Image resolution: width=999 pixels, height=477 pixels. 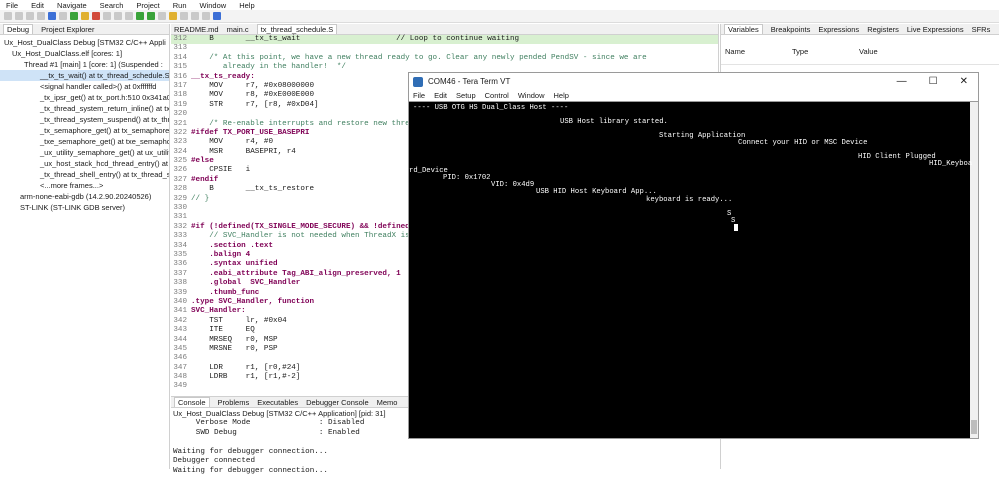 What do you see at coordinates (803, 143) in the screenshot?
I see `terminal-line: Connect your HID or MSC Device` at bounding box center [803, 143].